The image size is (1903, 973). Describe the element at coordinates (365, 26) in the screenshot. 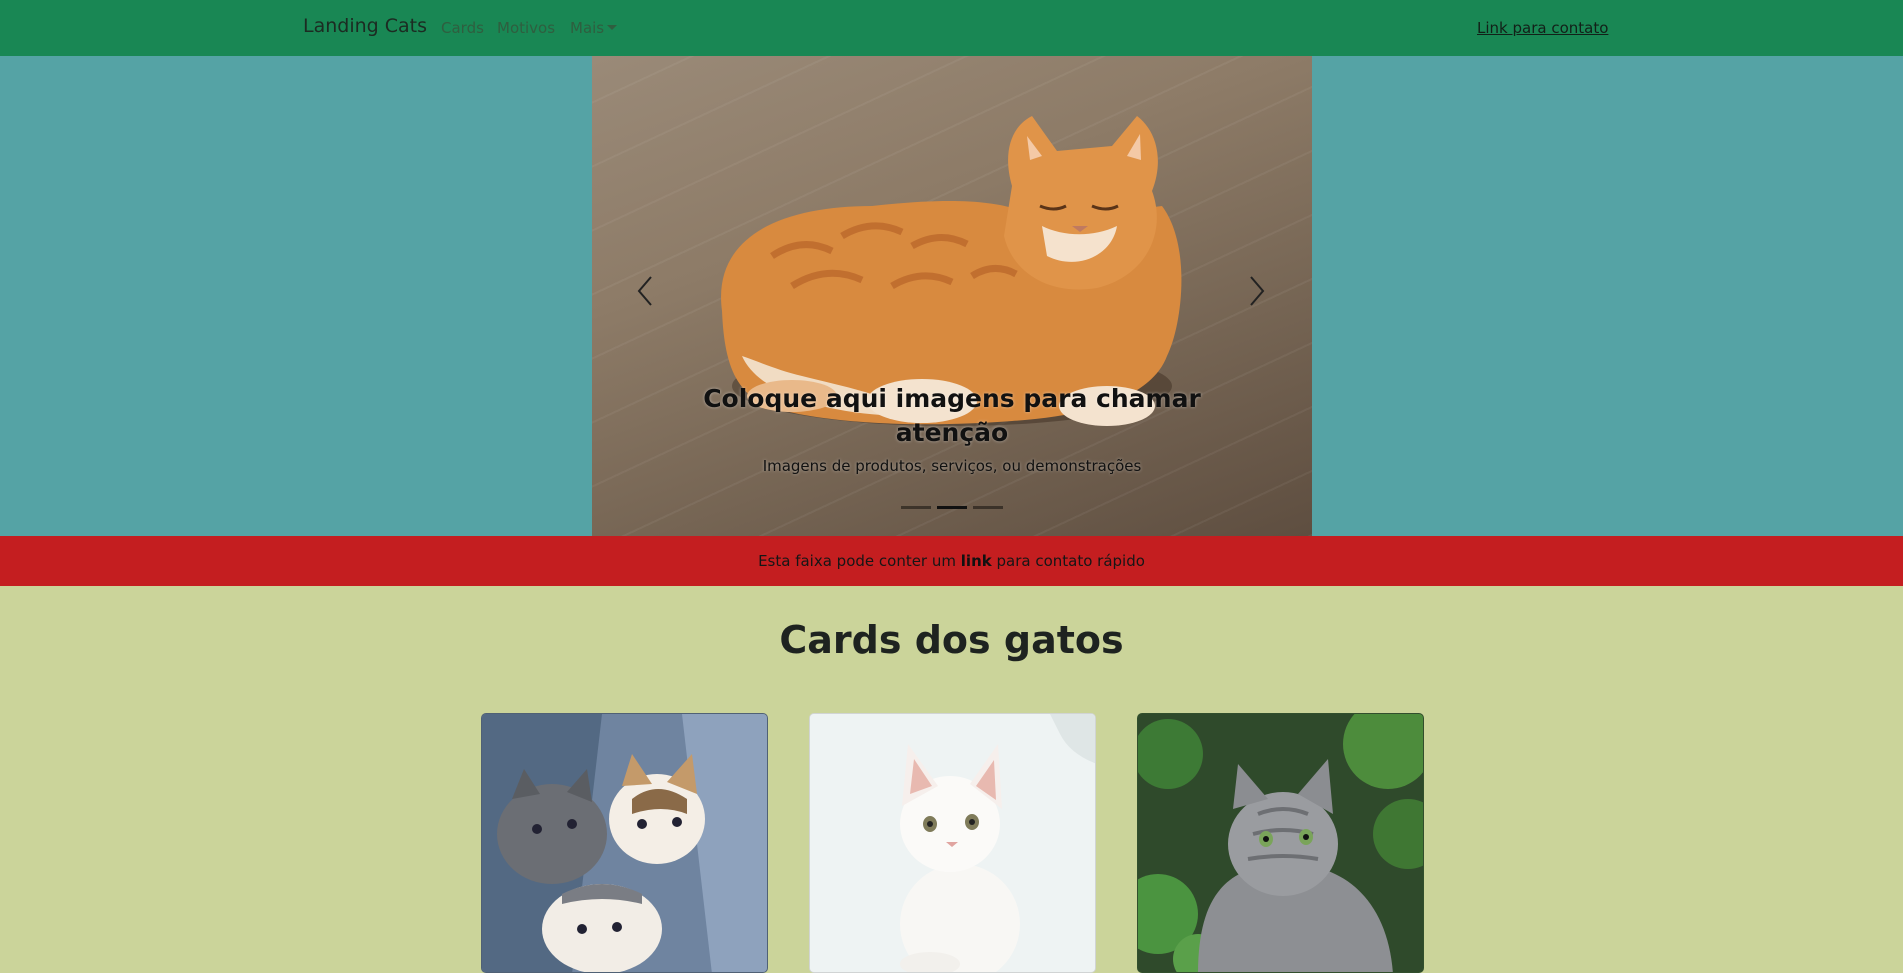

I see `navbar-brand: Landing Cats` at that location.